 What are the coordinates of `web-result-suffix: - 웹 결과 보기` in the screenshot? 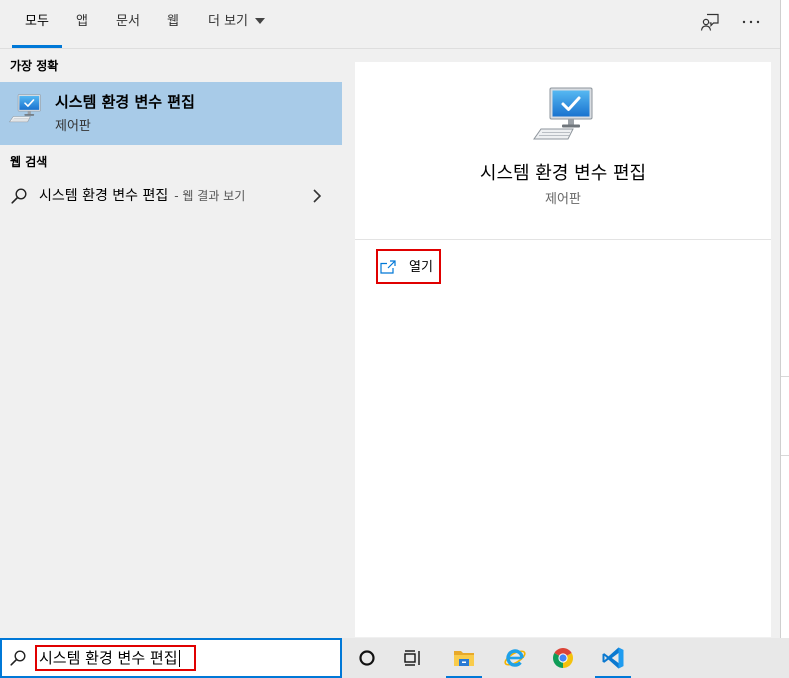 It's located at (210, 196).